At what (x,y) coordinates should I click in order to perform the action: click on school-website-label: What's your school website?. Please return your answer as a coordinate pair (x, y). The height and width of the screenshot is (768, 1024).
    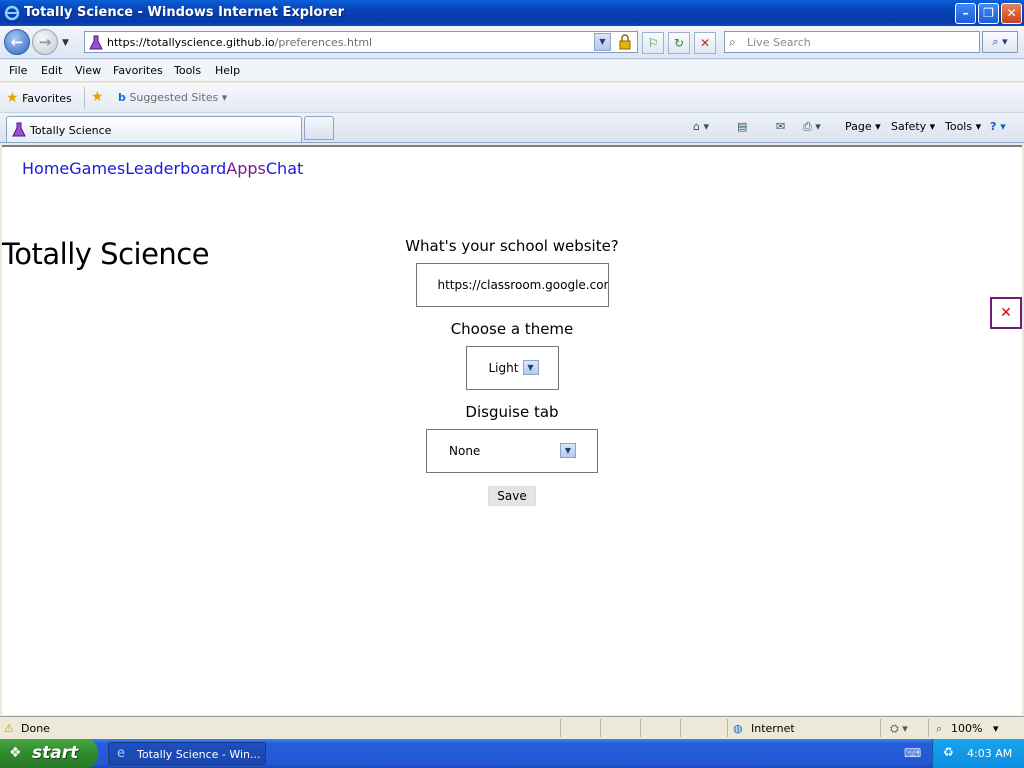
    Looking at the image, I should click on (512, 246).